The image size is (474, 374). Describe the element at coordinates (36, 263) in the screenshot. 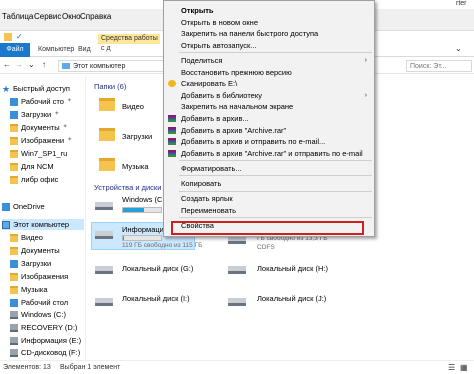

I see `sidebar-item-label: Загрузки` at that location.